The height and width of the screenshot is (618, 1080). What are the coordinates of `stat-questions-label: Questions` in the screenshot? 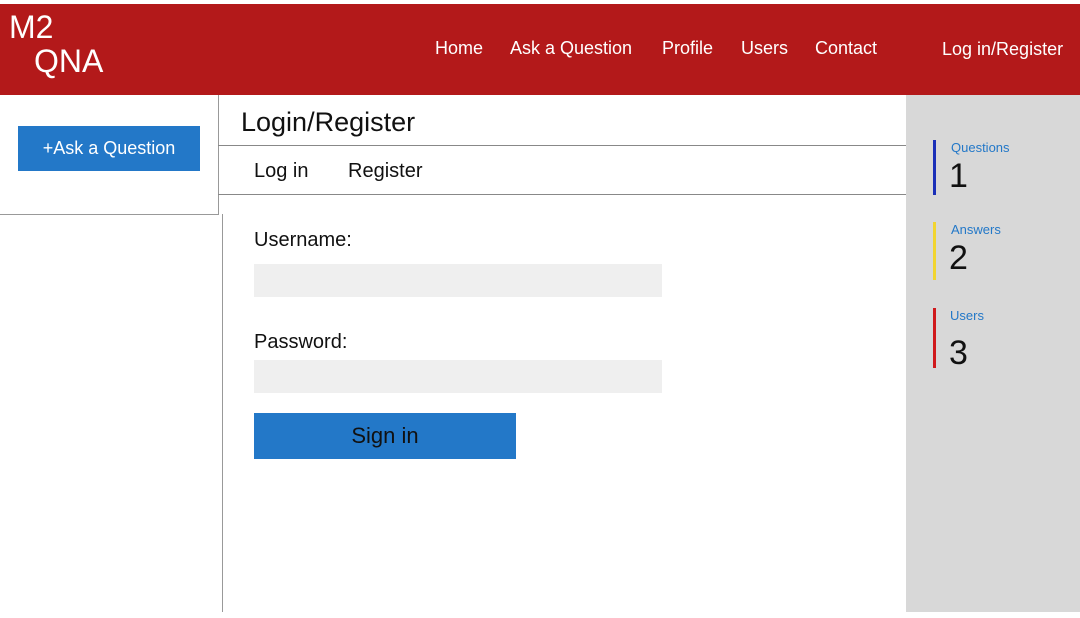 It's located at (980, 147).